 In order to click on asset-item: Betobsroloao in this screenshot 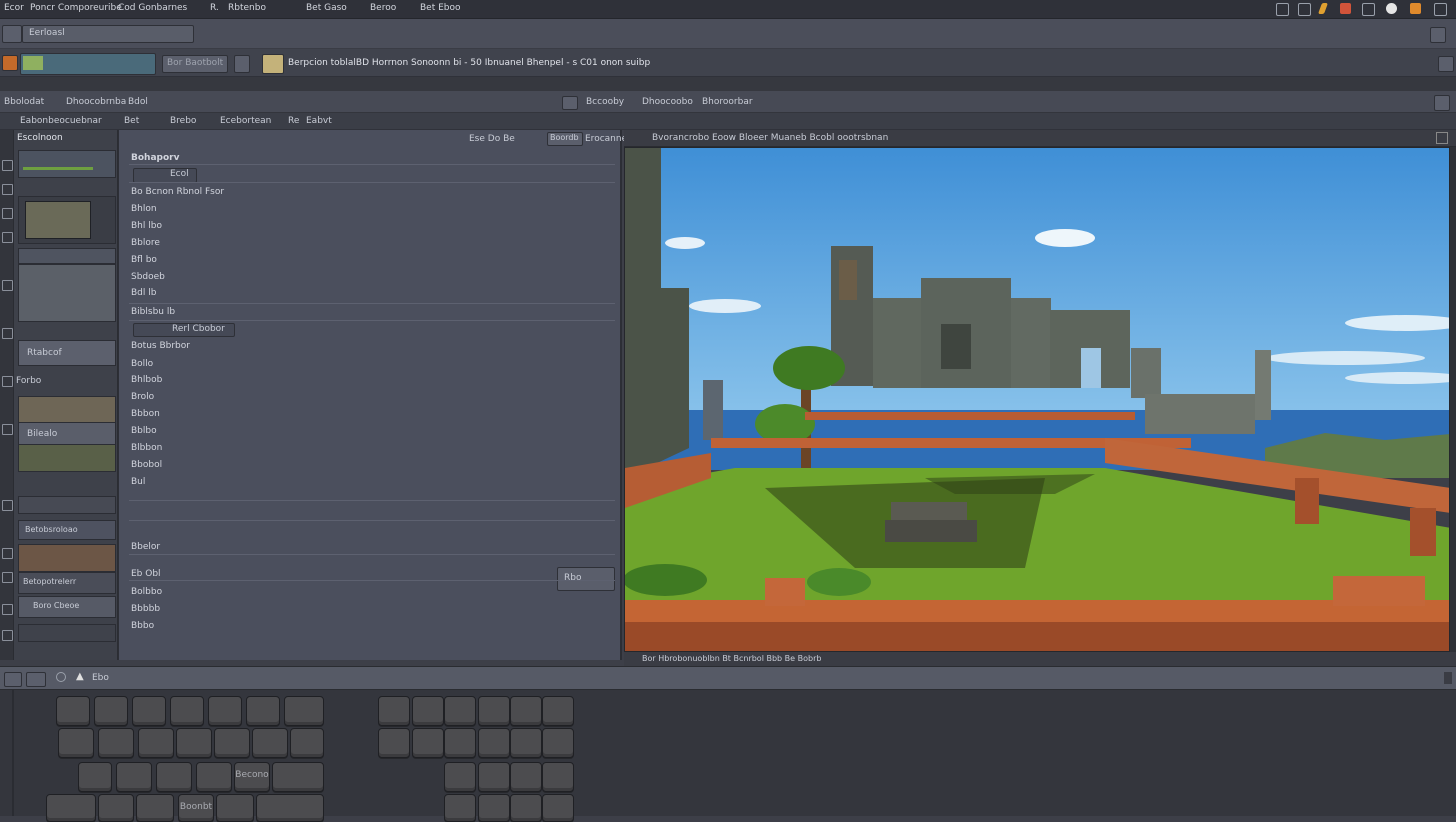, I will do `click(67, 530)`.